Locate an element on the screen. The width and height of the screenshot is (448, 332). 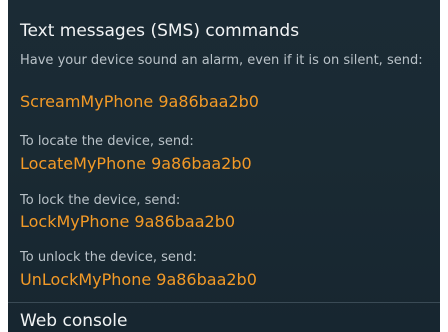
lock-command-description: To lock the device, send: is located at coordinates (100, 200).